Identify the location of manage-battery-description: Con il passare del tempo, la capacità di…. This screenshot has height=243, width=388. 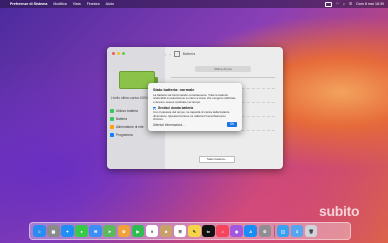
(191, 116).